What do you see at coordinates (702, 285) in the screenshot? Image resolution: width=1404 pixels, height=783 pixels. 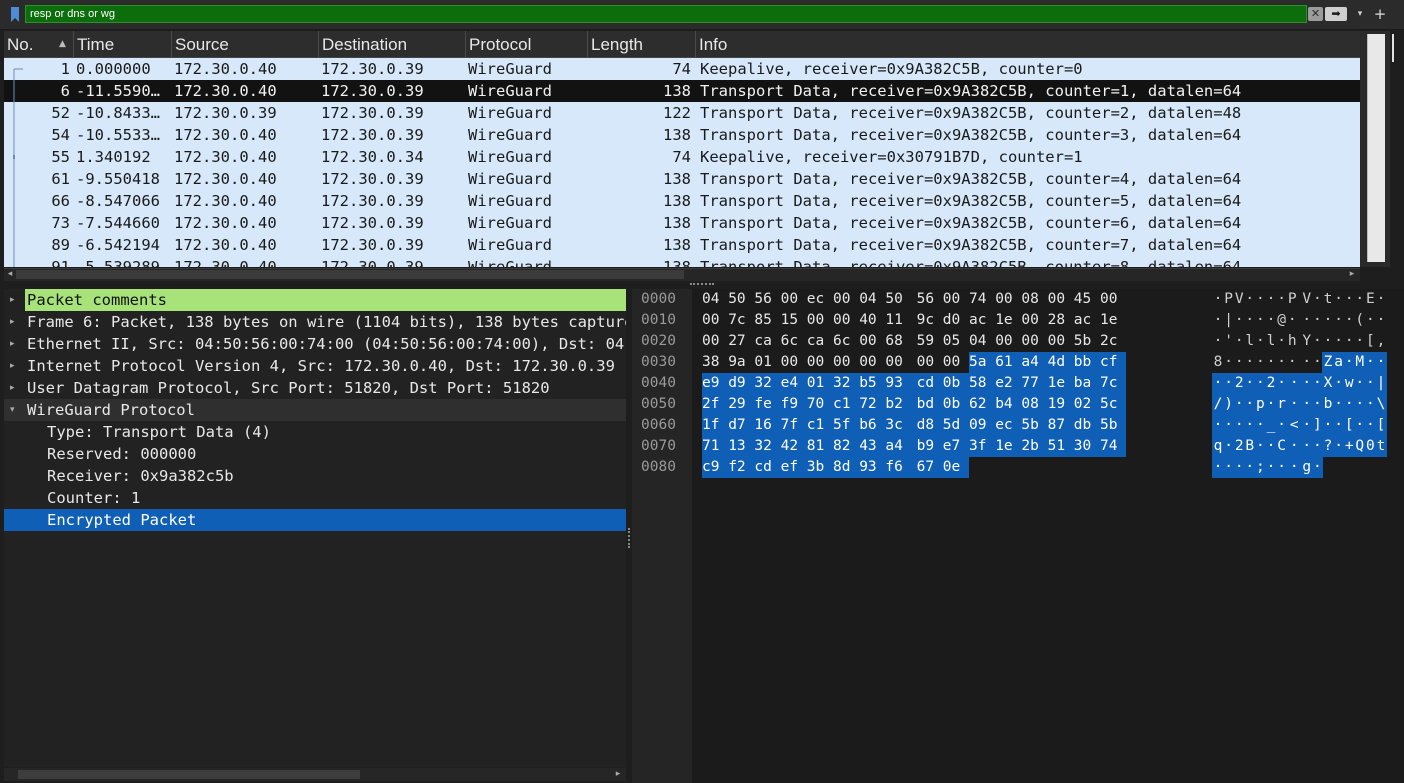 I see `pane-splitter-handle` at bounding box center [702, 285].